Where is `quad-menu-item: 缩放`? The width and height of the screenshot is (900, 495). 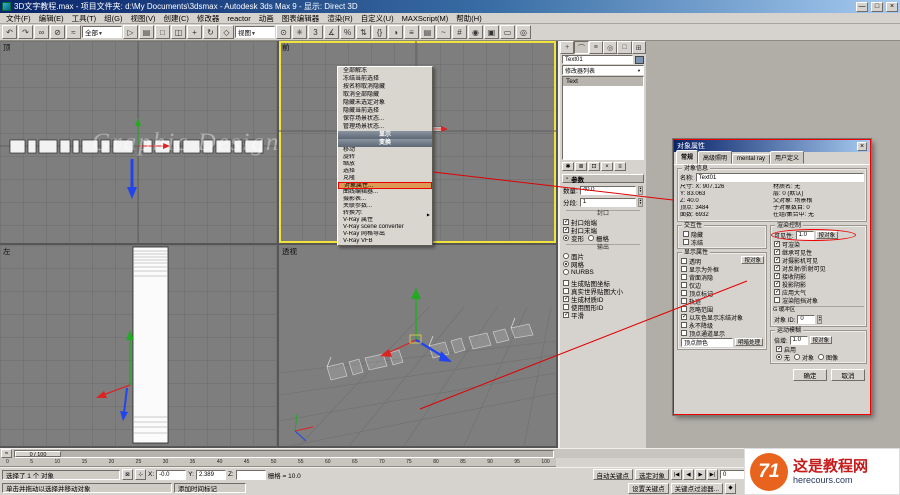 quad-menu-item: 缩放 is located at coordinates (385, 164).